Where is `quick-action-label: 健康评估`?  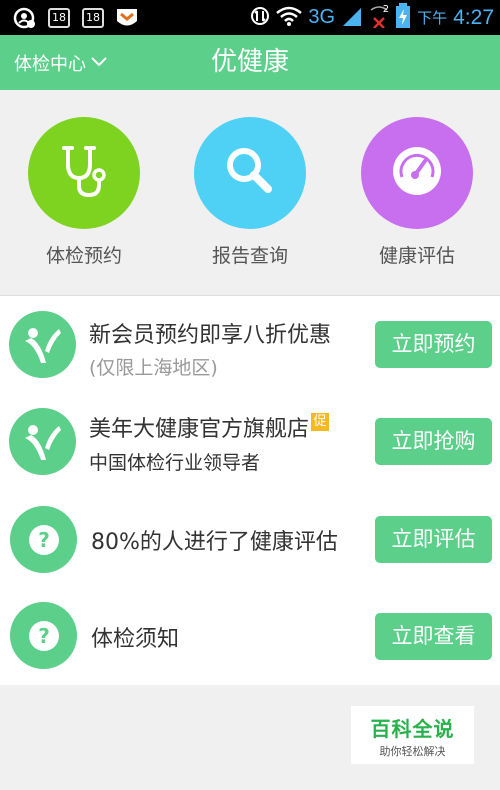 quick-action-label: 健康评估 is located at coordinates (416, 256).